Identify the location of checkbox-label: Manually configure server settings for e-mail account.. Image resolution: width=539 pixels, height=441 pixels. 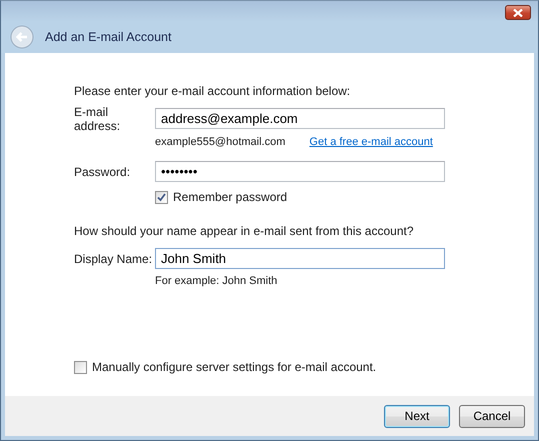
(234, 367).